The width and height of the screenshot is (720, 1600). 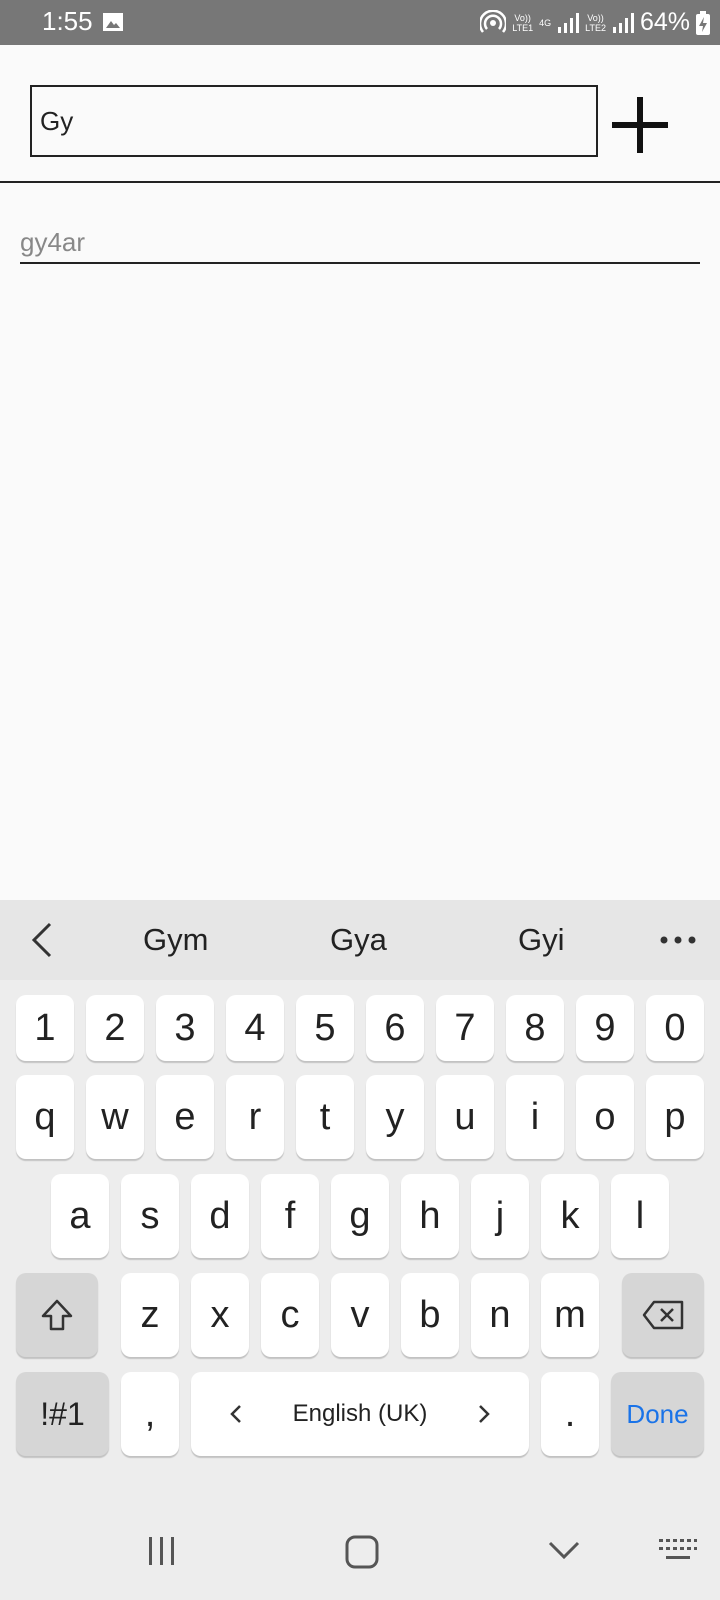 I want to click on chevron-down-icon, so click(x=564, y=1550).